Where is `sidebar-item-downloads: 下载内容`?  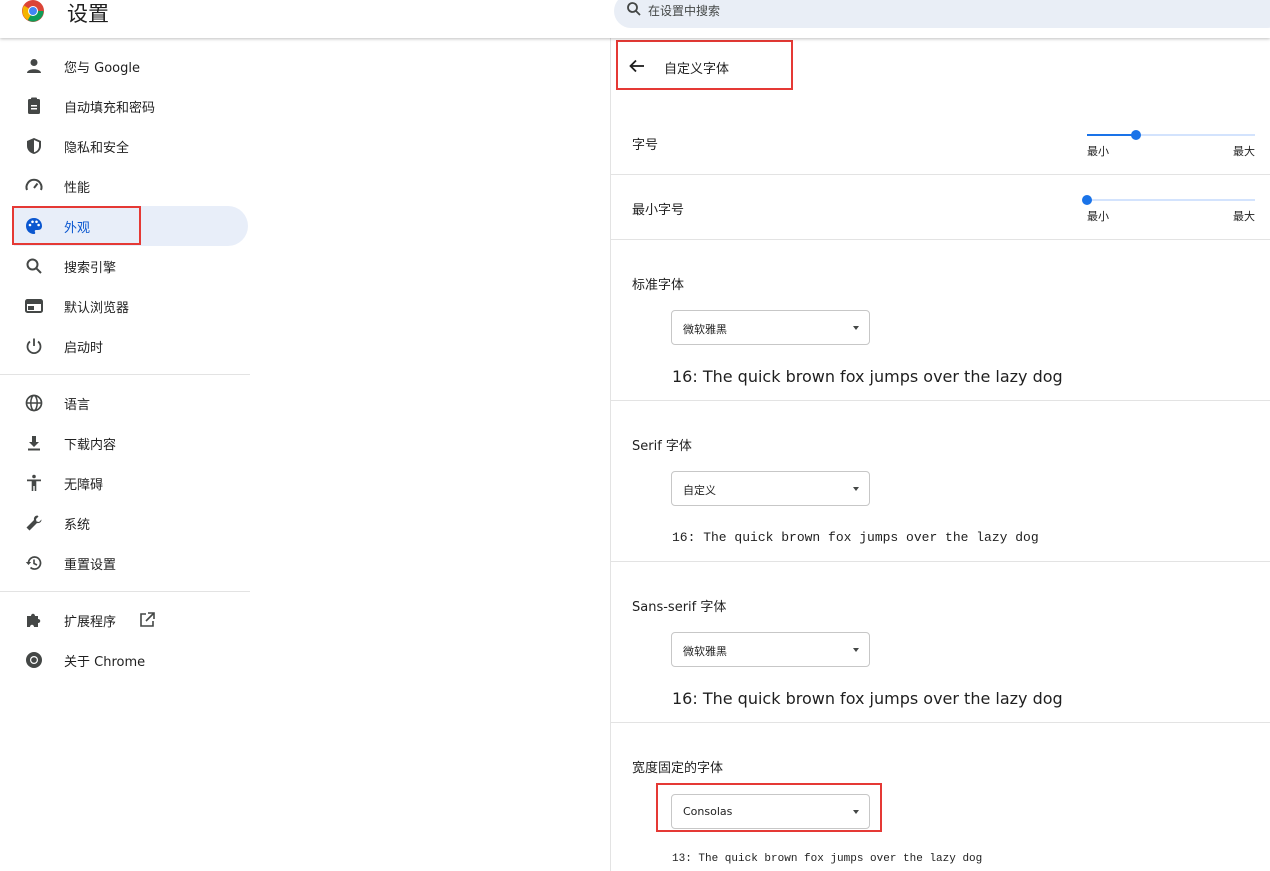 sidebar-item-downloads: 下载内容 is located at coordinates (131, 443).